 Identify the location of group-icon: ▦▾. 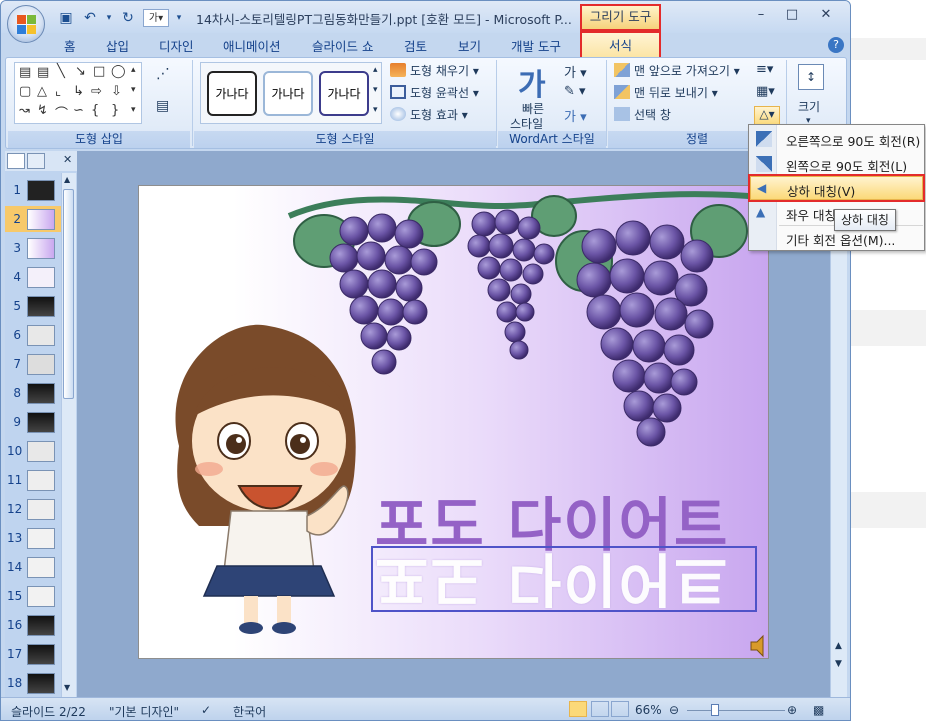
(765, 91).